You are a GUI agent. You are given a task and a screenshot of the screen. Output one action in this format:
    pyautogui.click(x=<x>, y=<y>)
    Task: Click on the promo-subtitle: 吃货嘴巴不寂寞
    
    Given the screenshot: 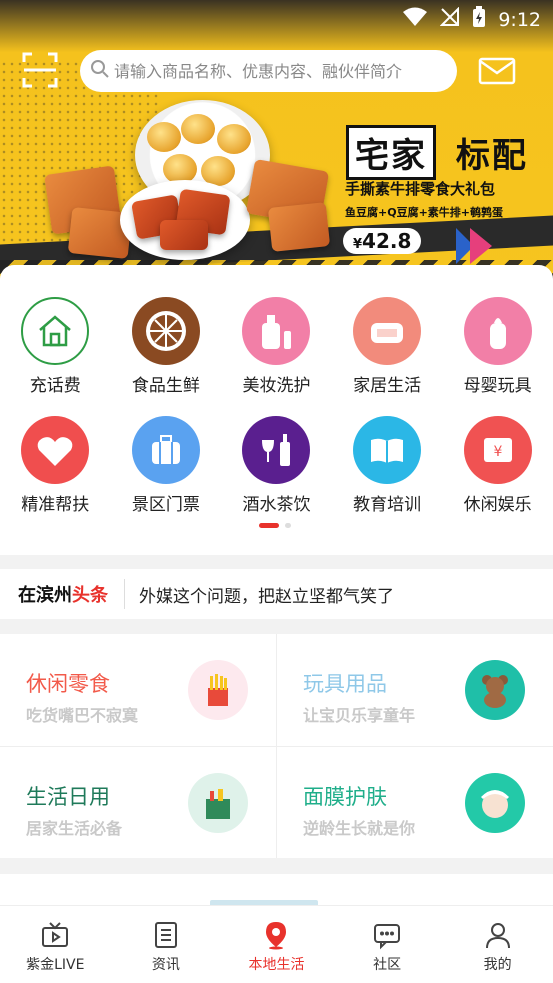 What is the action you would take?
    pyautogui.click(x=82, y=715)
    